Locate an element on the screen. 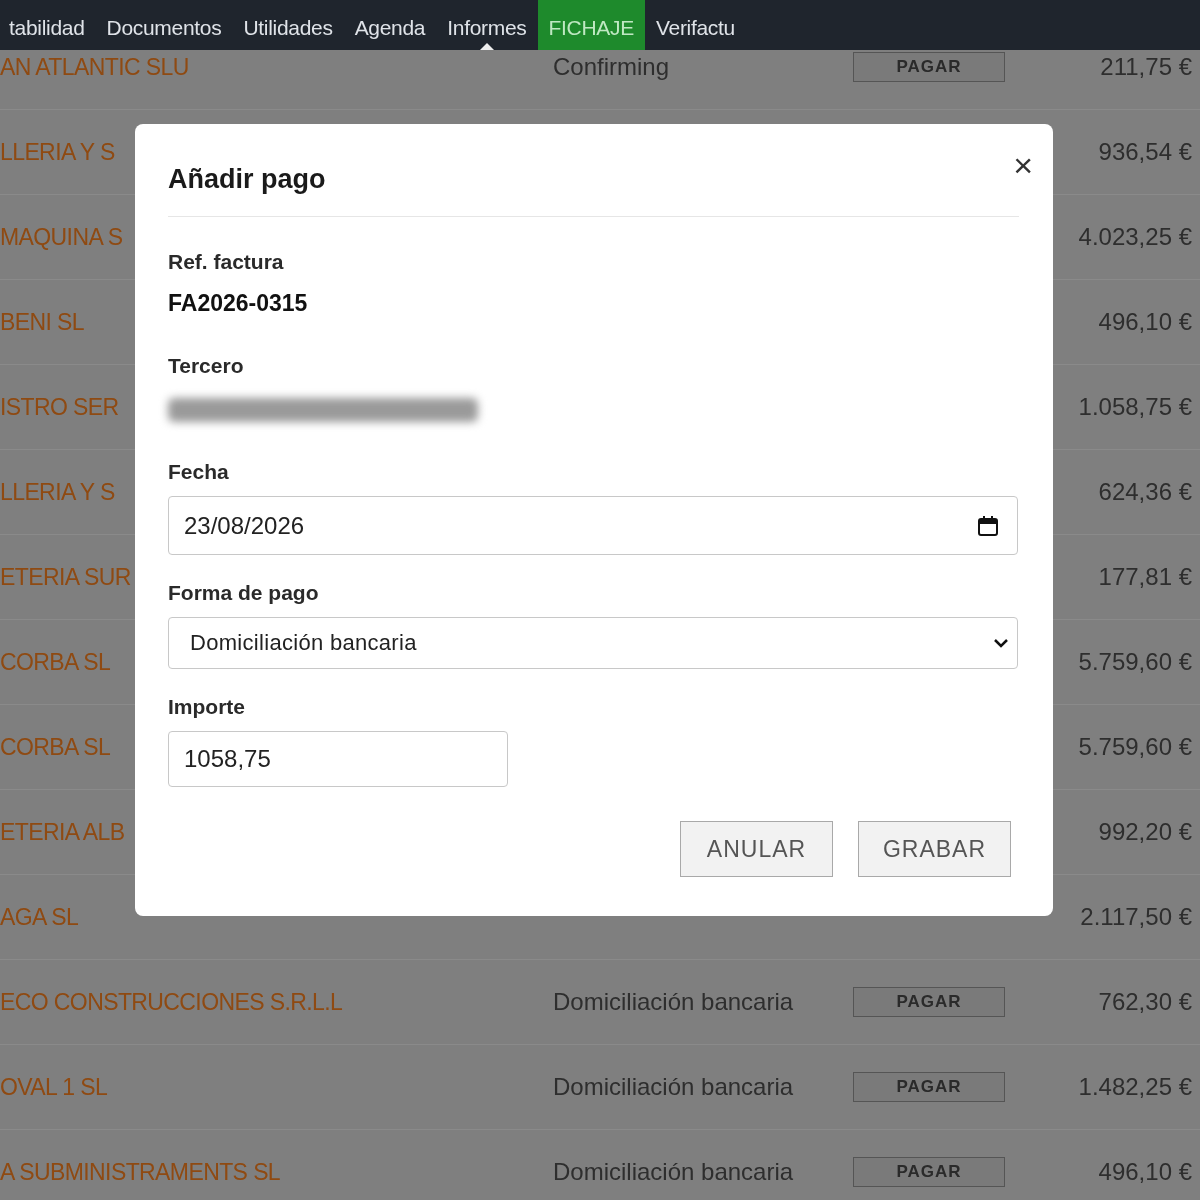  amount: 992,20 € is located at coordinates (1145, 832).